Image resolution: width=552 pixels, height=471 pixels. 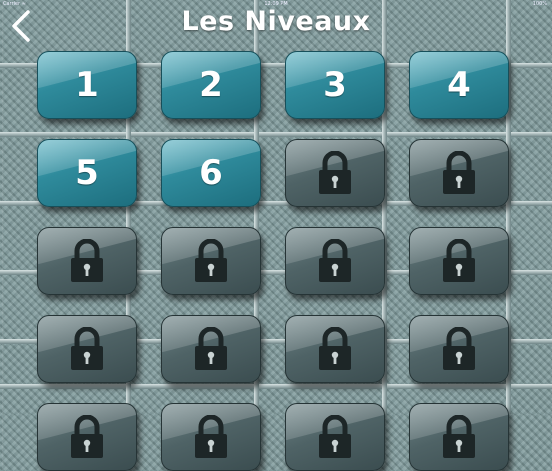 I want to click on level-number: 2, so click(x=211, y=85).